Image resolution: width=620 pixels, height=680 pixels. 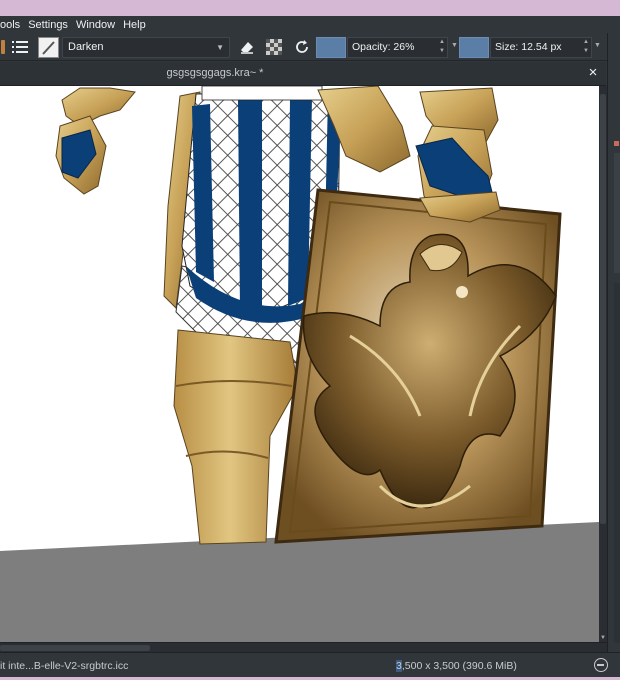 I want to click on desktop-background-top, so click(x=310, y=8).